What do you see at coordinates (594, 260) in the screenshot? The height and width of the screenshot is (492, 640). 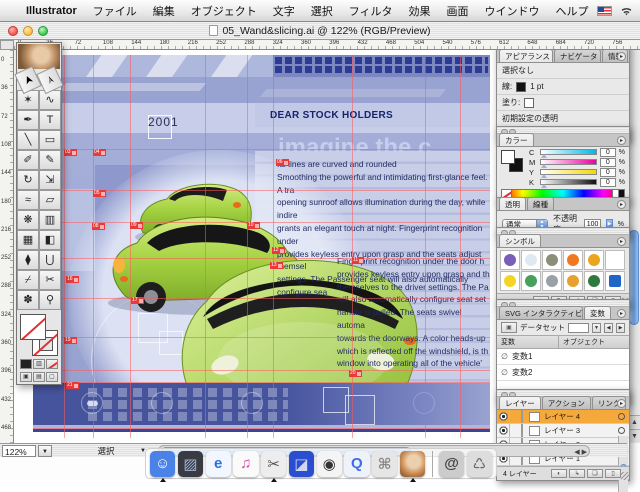 I see `symbol-sun` at bounding box center [594, 260].